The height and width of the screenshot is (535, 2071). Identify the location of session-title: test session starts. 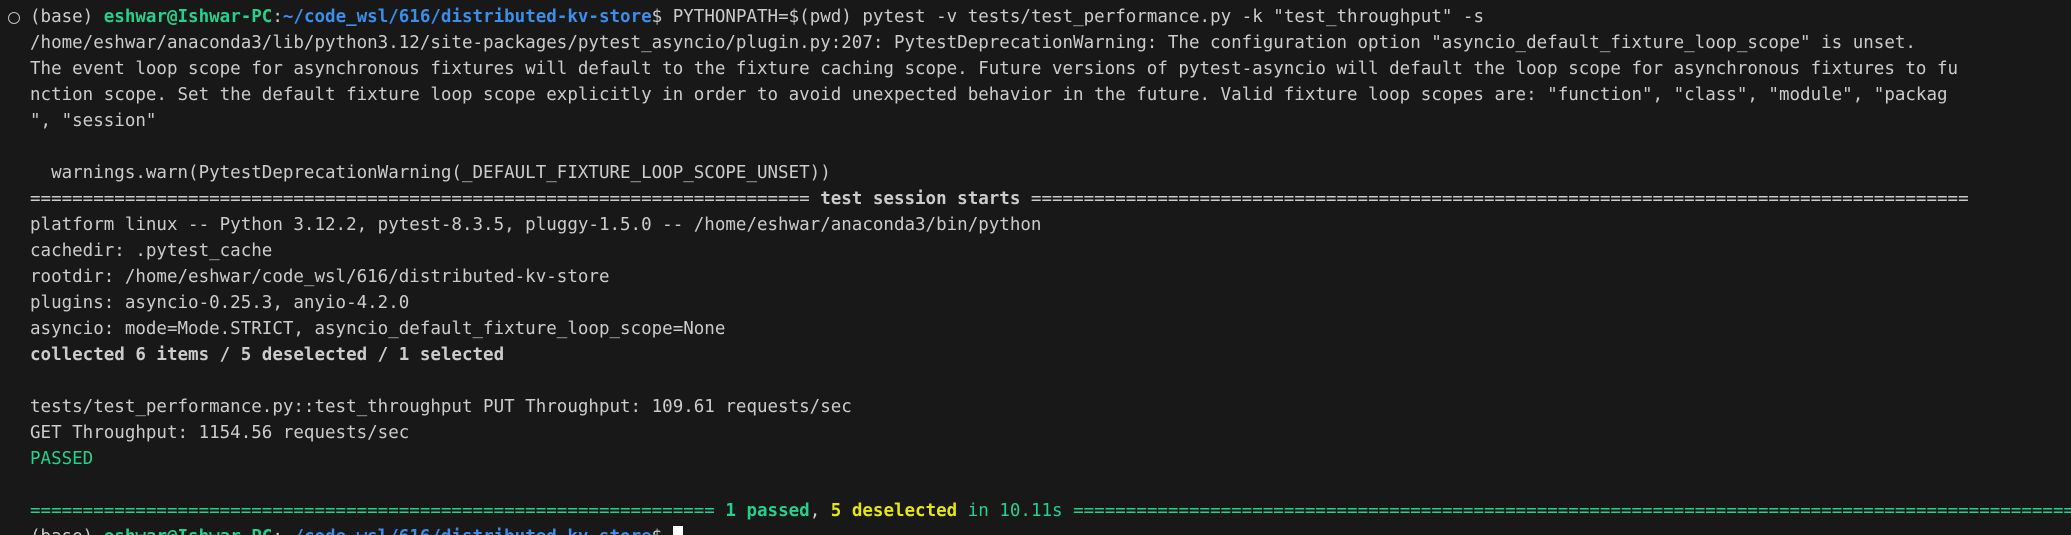
(920, 199).